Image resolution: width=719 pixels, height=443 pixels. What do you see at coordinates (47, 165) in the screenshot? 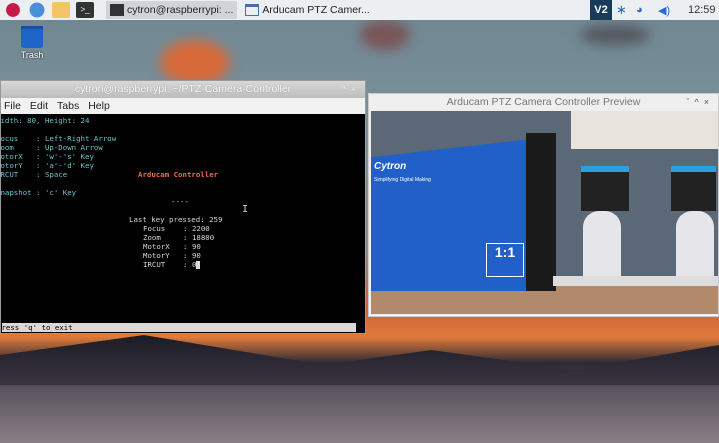
I see `help-line: MotorY : 'a'-'d' Key` at bounding box center [47, 165].